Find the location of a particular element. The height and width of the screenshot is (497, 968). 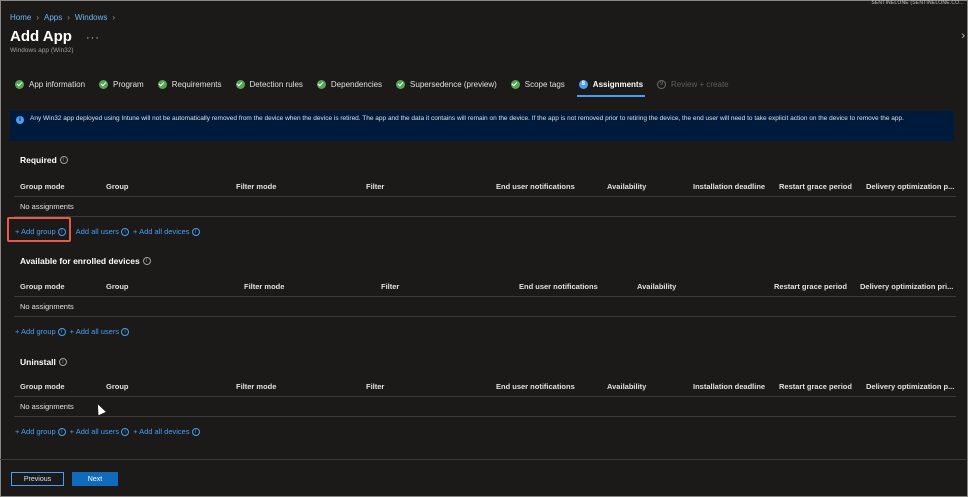

step-app-information: App information is located at coordinates (50, 84).